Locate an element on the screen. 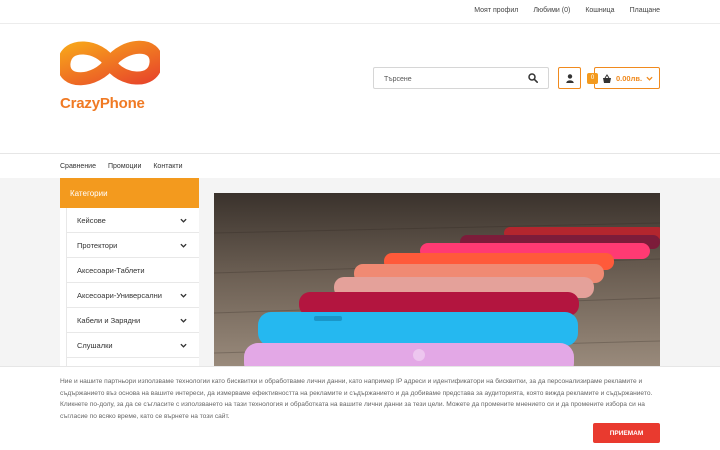 The height and width of the screenshot is (450, 720). category-item-headphones: Слушалки is located at coordinates (133, 345).